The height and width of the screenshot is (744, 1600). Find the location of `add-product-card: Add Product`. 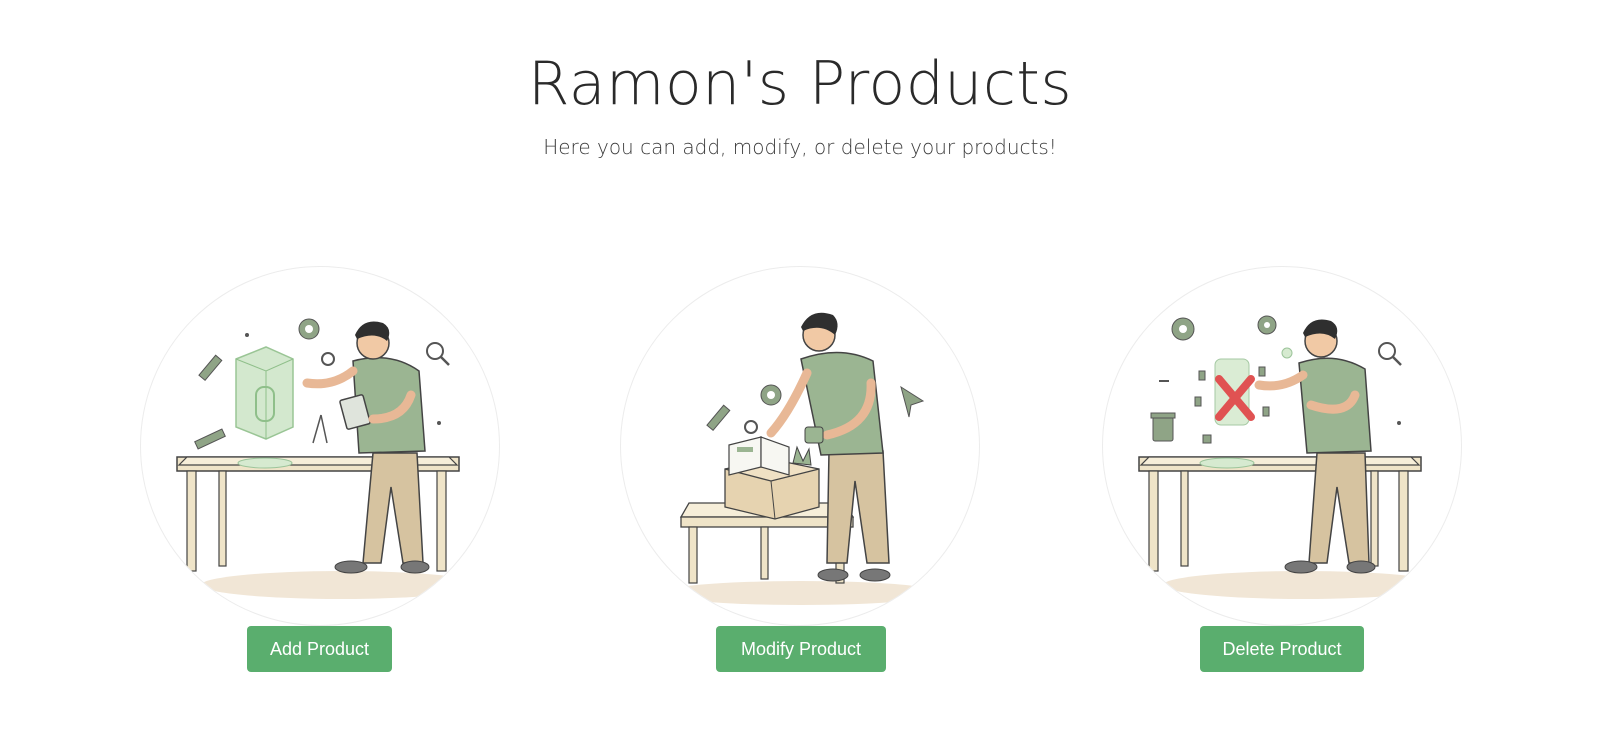

add-product-card: Add Product is located at coordinates (320, 471).